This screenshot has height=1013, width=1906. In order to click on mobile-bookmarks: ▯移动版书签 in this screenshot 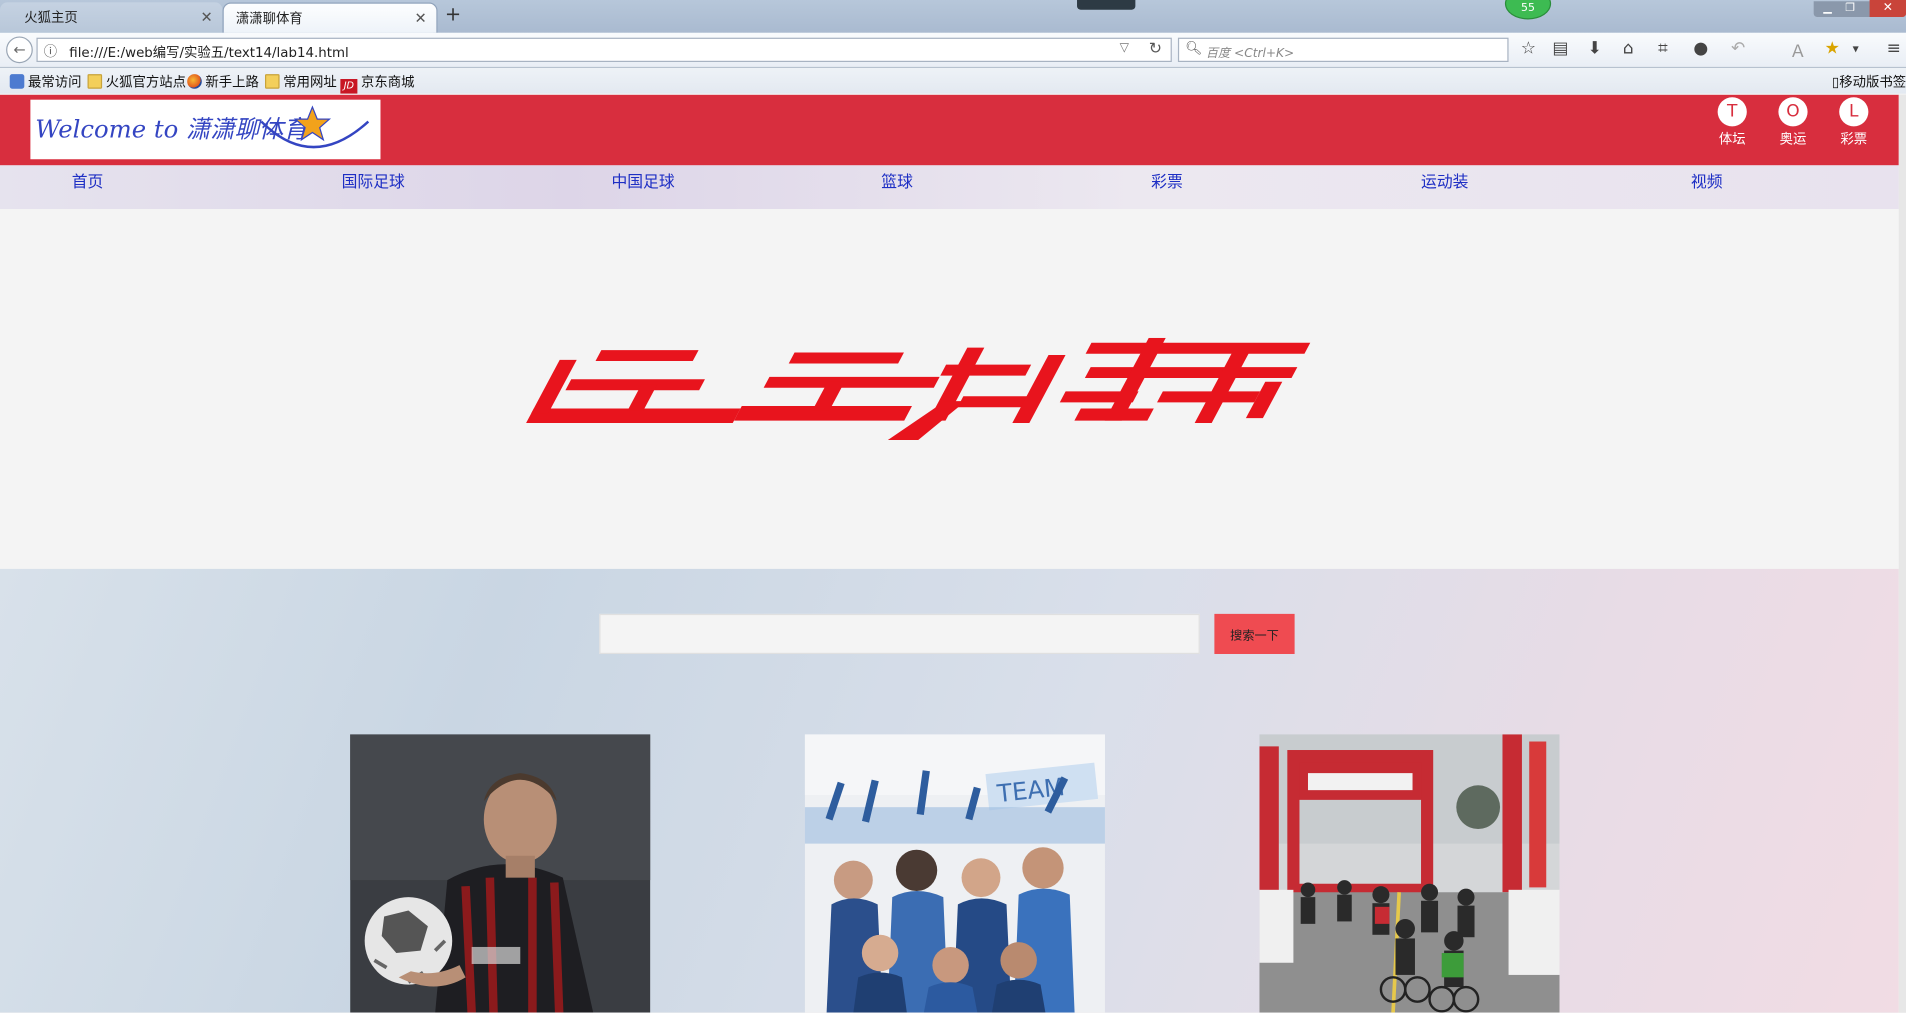, I will do `click(1869, 81)`.